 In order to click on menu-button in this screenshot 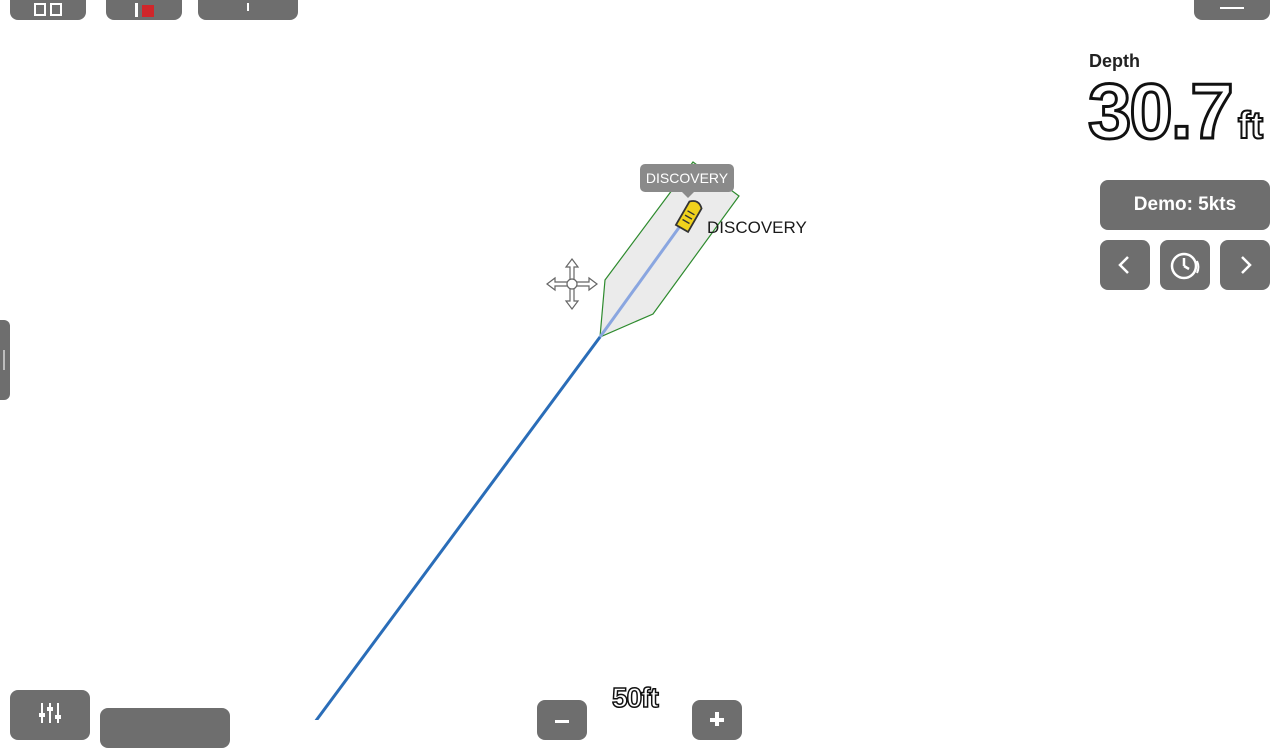, I will do `click(1232, 10)`.